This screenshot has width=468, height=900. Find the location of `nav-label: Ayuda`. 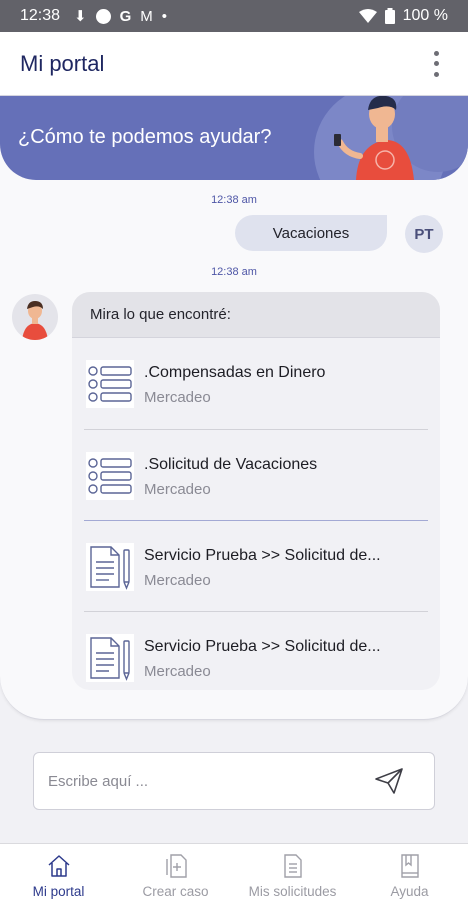

nav-label: Ayuda is located at coordinates (409, 891).